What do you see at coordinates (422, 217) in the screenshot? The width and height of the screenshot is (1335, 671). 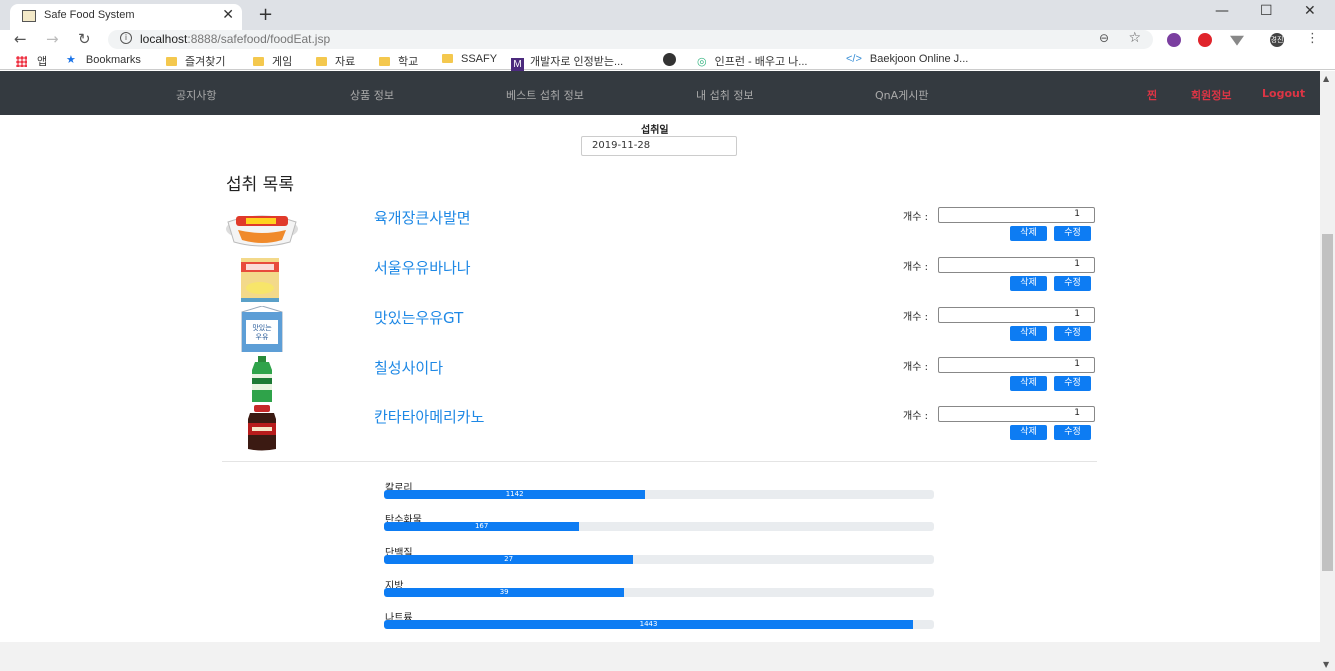 I see `food-name-link: 육개장큰사발면` at bounding box center [422, 217].